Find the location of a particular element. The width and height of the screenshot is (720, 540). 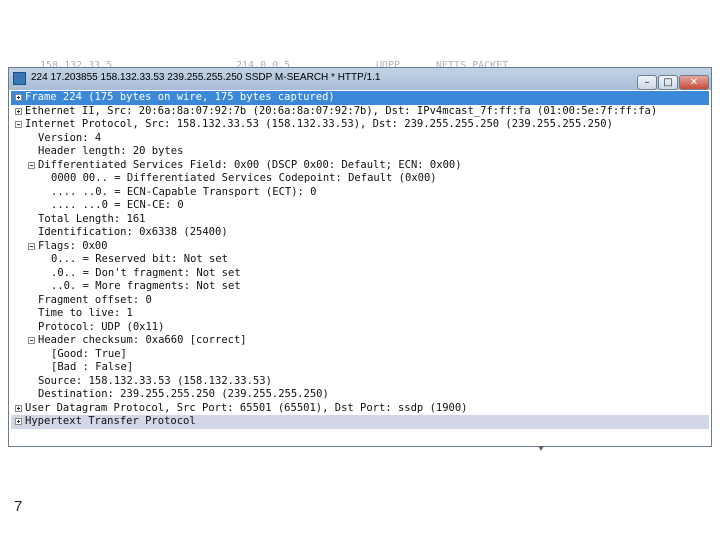

tree-row-label: Protocol: UDP (0x11) is located at coordinates (101, 326).